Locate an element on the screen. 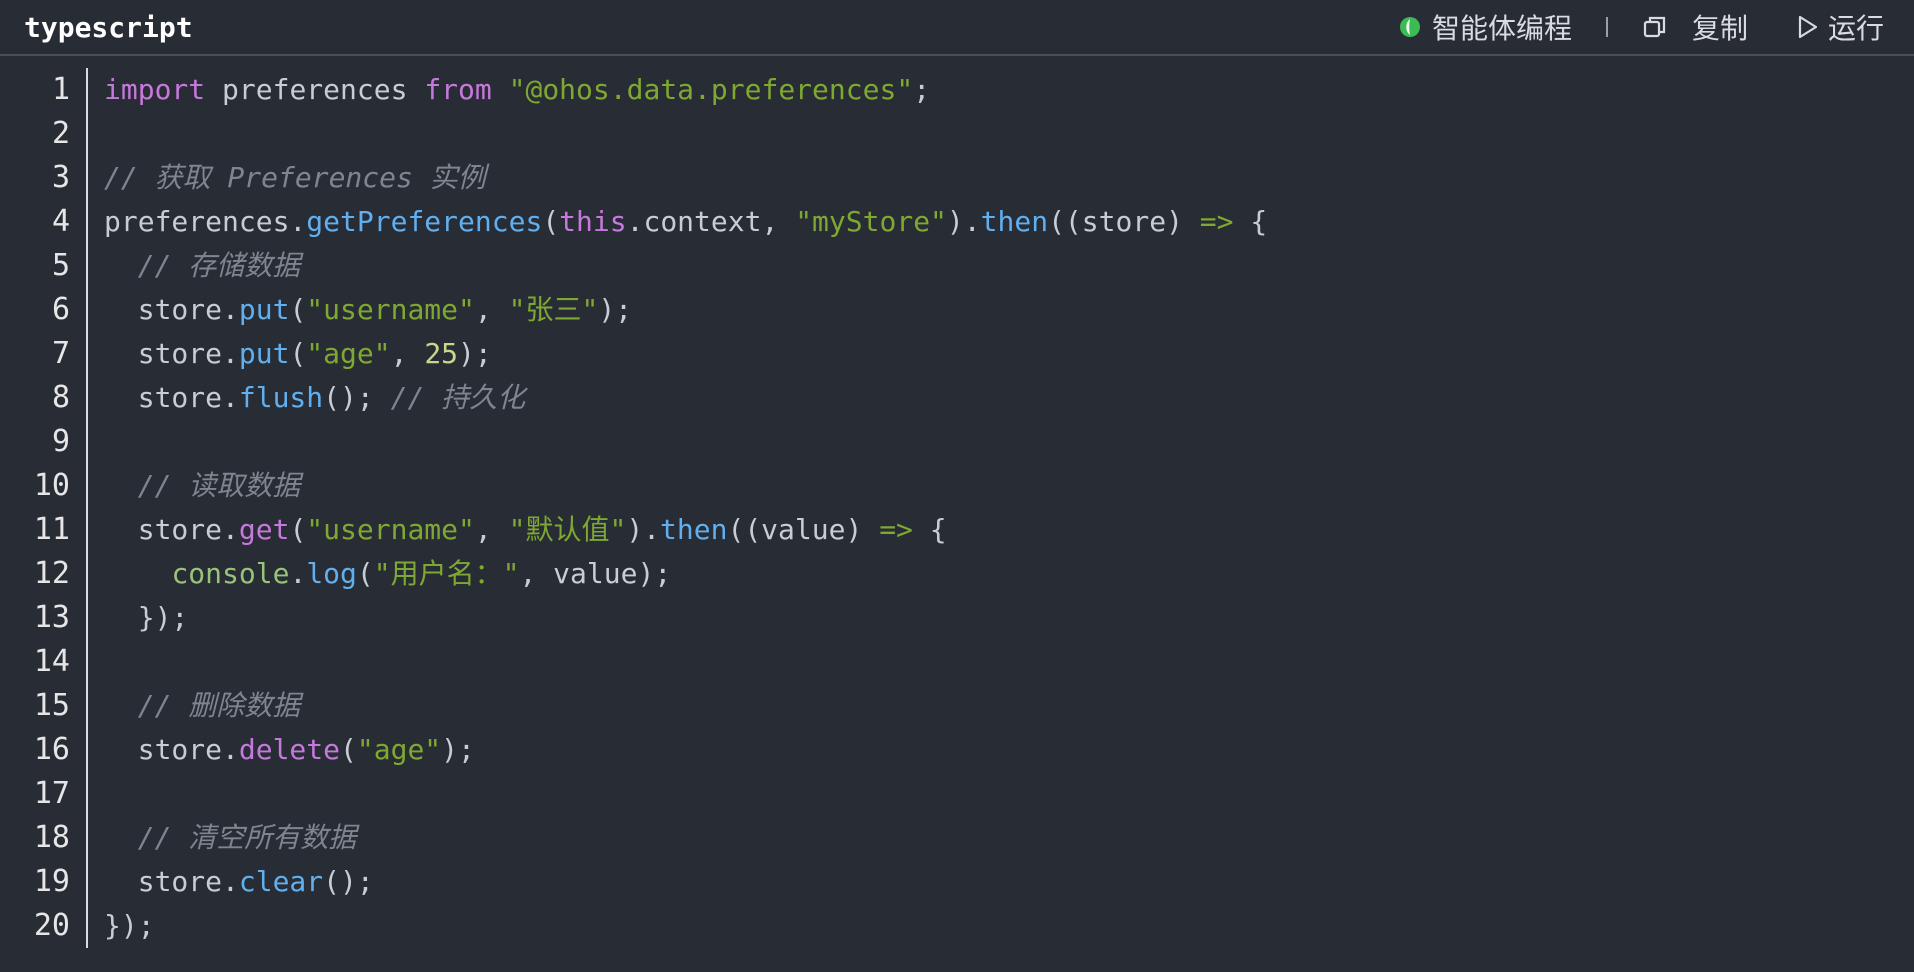  language-label: typescript is located at coordinates (108, 27).